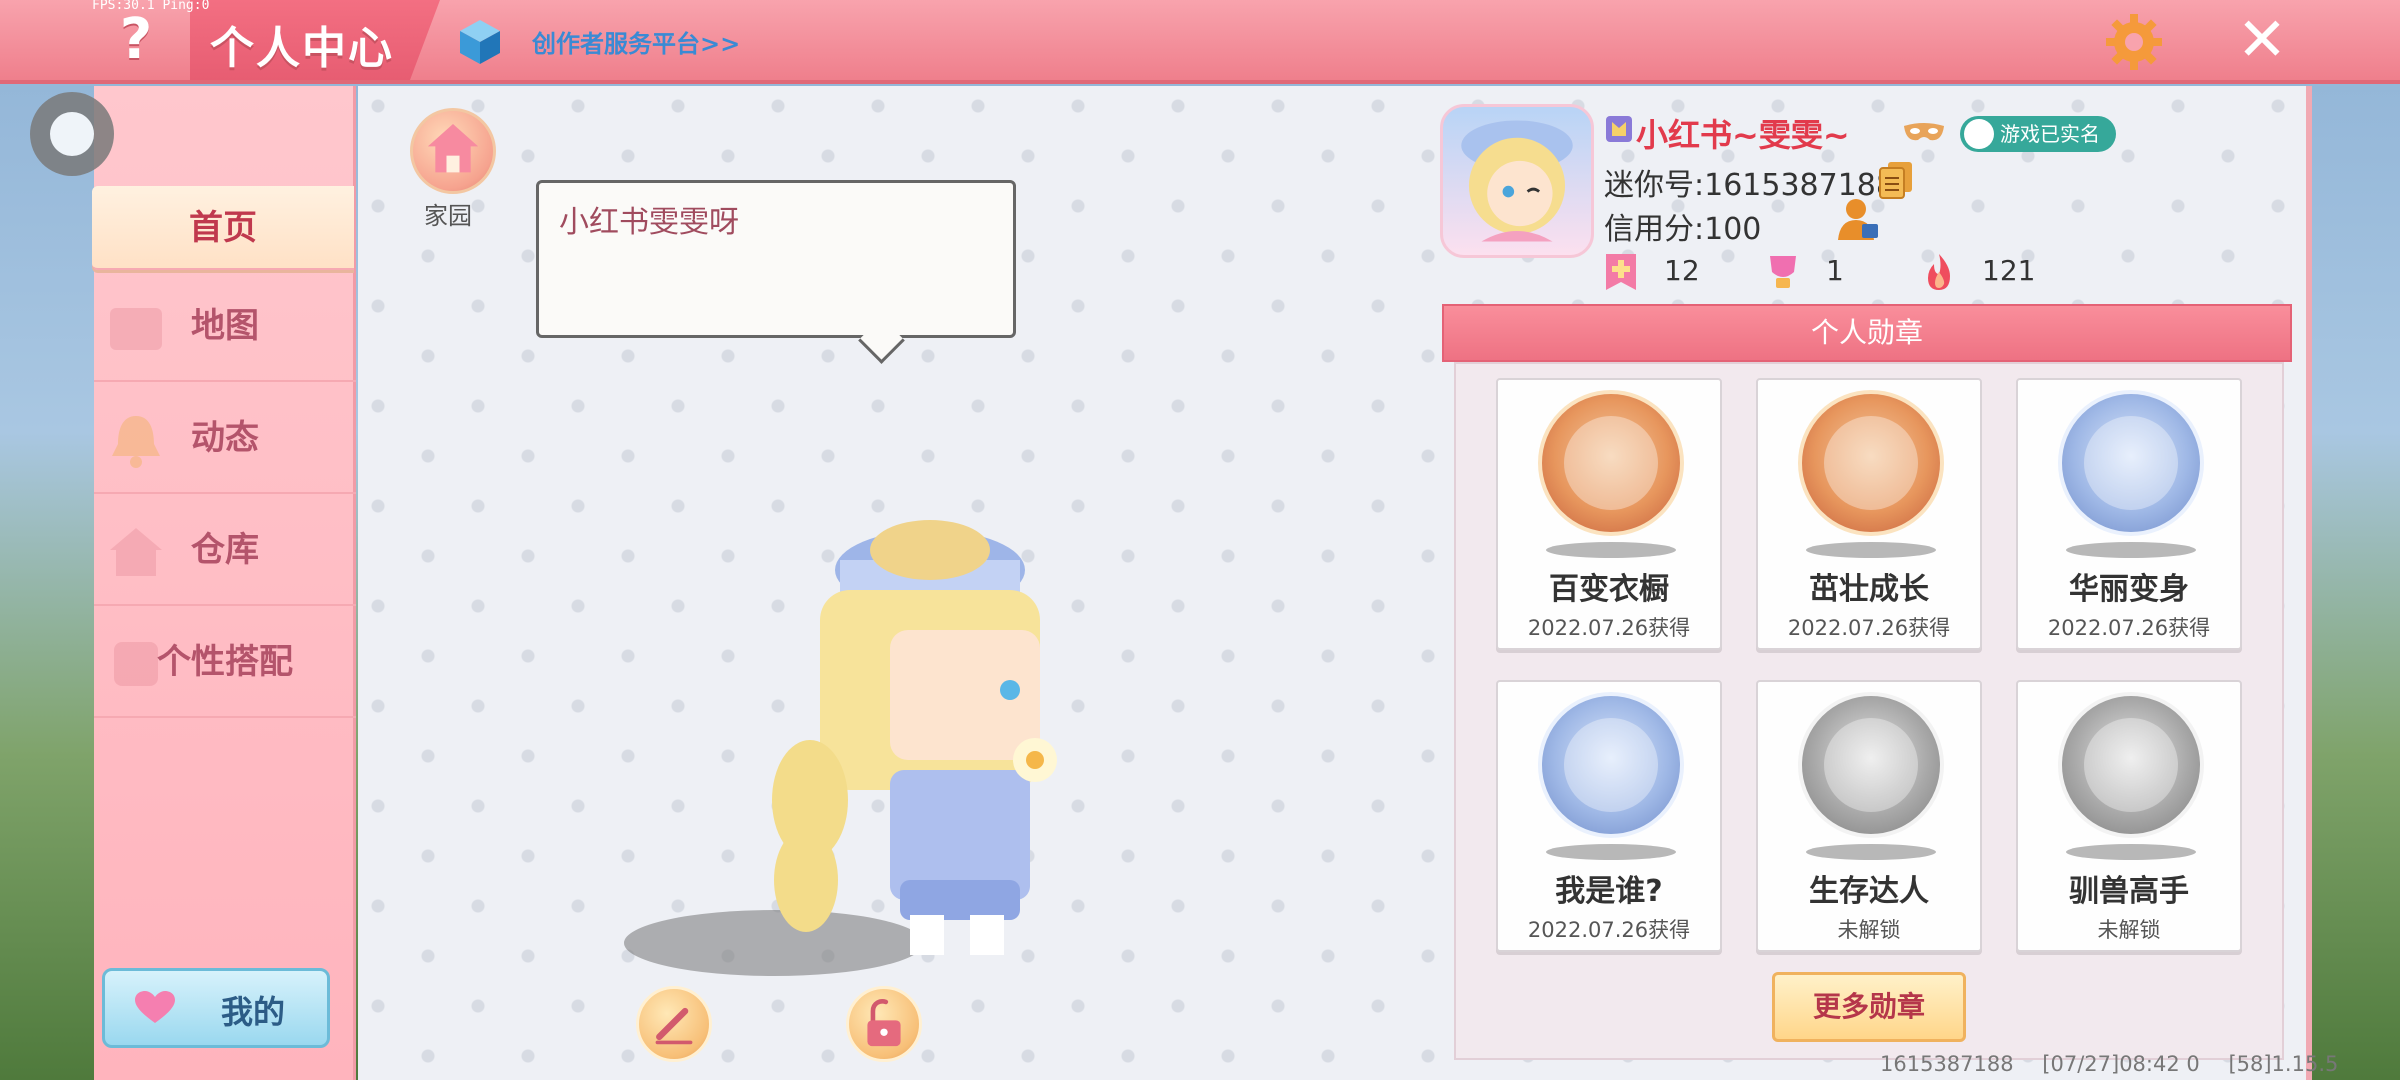 This screenshot has height=1080, width=2400. I want to click on lock-open-icon, so click(884, 1023).